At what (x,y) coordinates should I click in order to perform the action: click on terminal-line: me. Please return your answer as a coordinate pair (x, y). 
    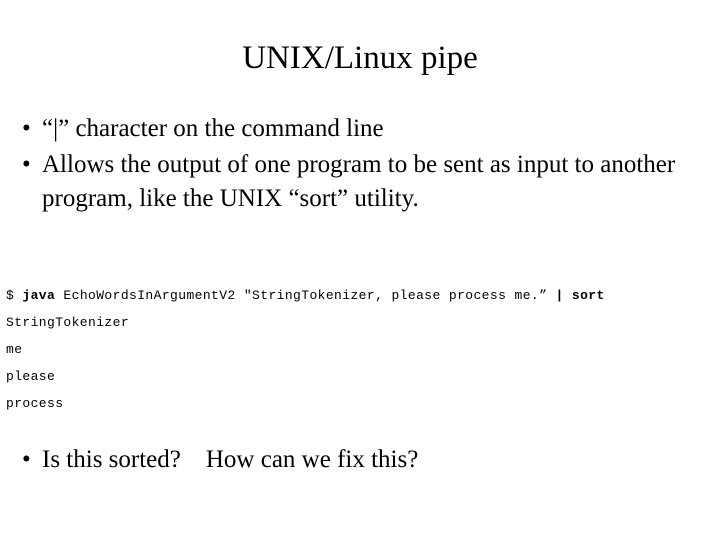
    Looking at the image, I should click on (363, 349).